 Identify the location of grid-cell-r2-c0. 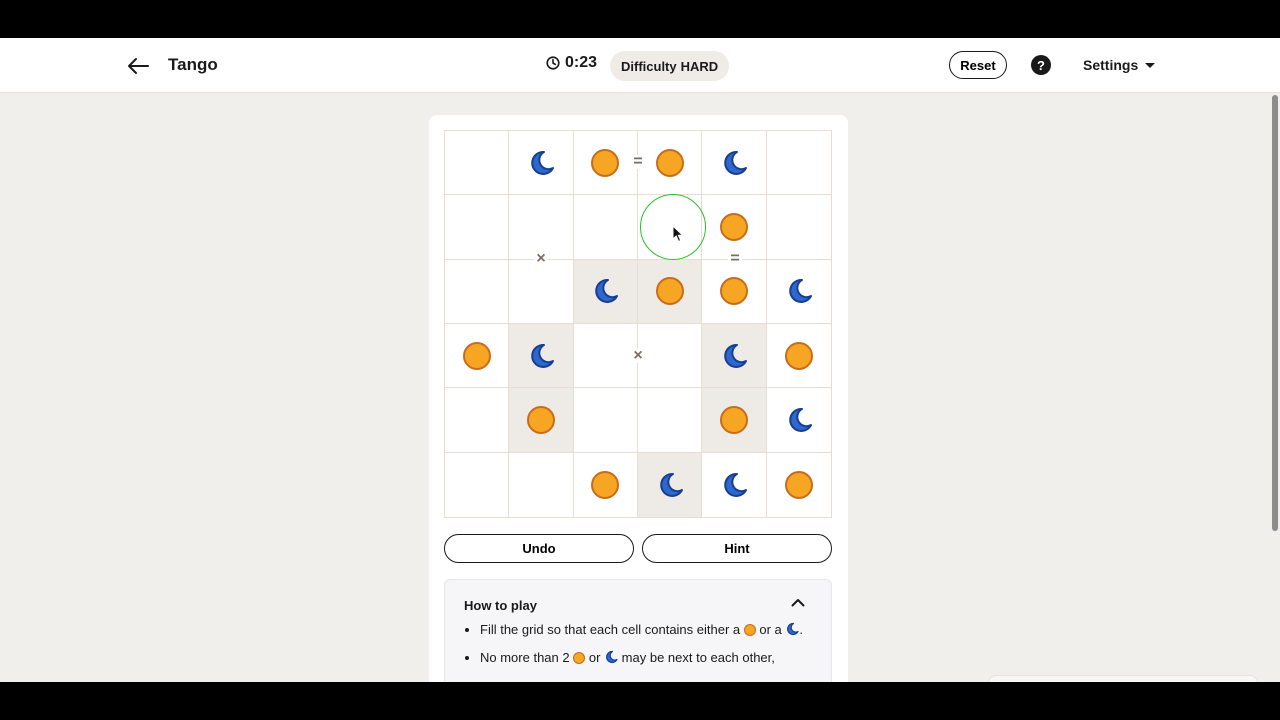
(477, 291).